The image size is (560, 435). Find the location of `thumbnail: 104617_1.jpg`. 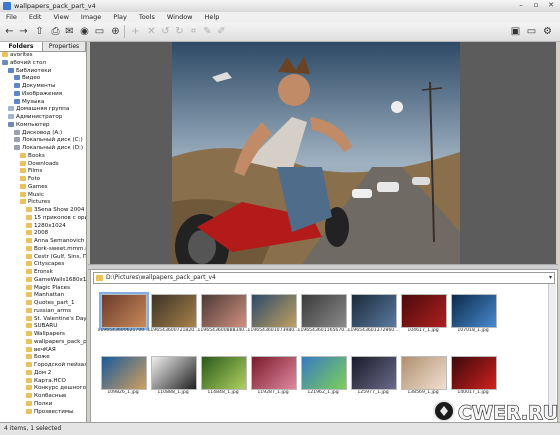

thumbnail: 104617_1.jpg is located at coordinates (423, 315).